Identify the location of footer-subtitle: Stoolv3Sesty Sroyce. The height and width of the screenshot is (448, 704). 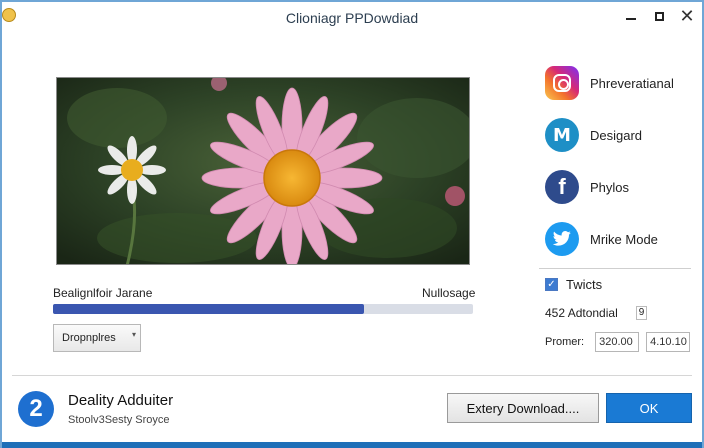
(119, 420).